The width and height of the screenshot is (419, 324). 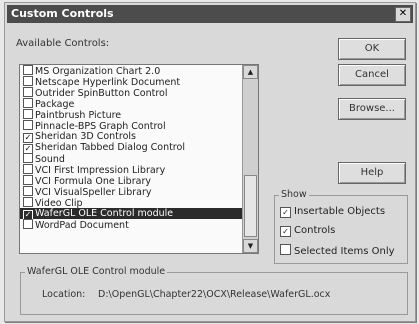 What do you see at coordinates (64, 294) in the screenshot?
I see `location-label: Location:` at bounding box center [64, 294].